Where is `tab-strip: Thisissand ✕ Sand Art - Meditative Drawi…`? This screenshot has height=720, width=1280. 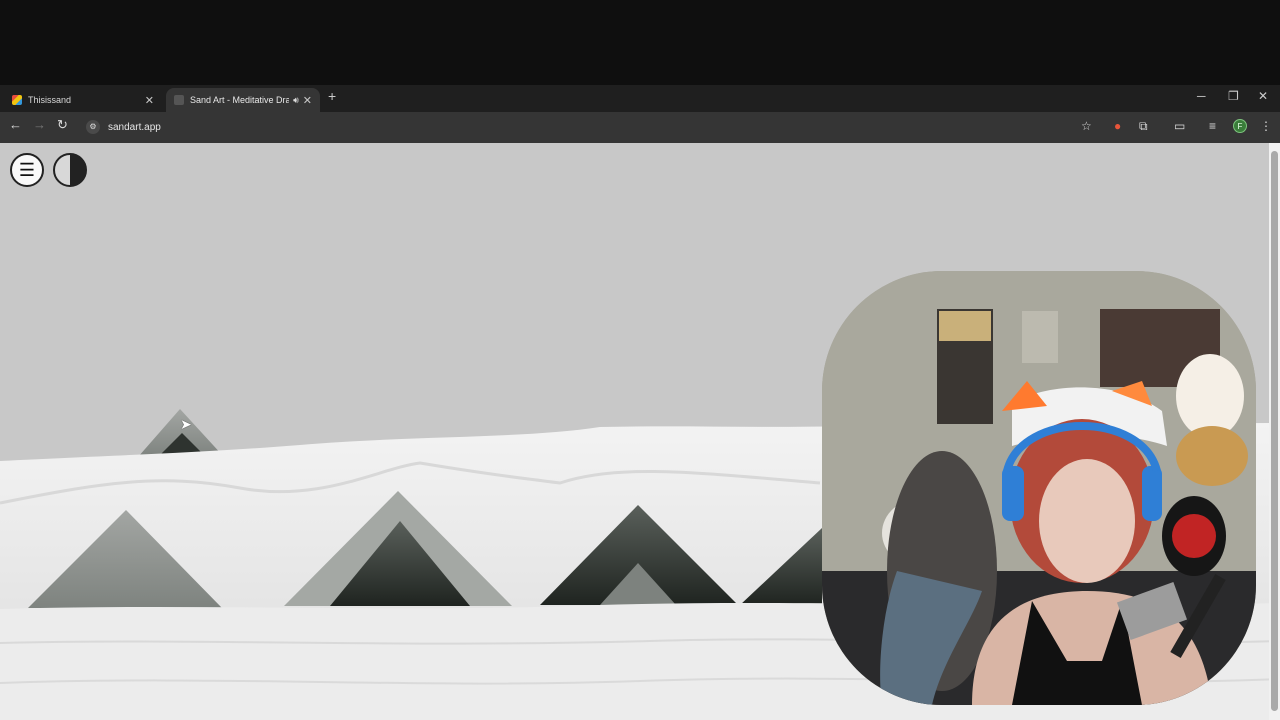 tab-strip: Thisissand ✕ Sand Art - Meditative Drawi… is located at coordinates (640, 98).